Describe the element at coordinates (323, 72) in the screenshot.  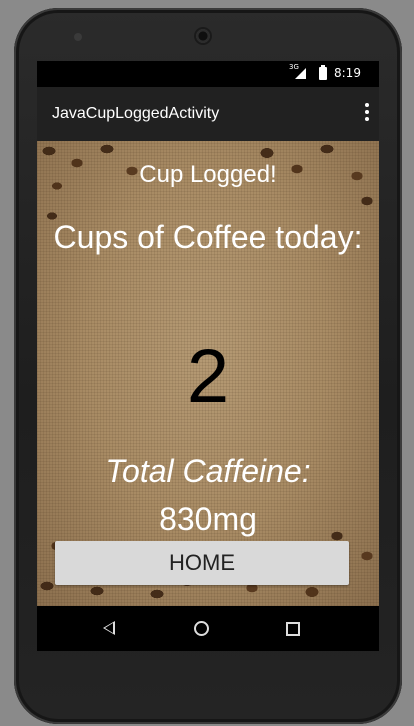
I see `battery-icon` at that location.